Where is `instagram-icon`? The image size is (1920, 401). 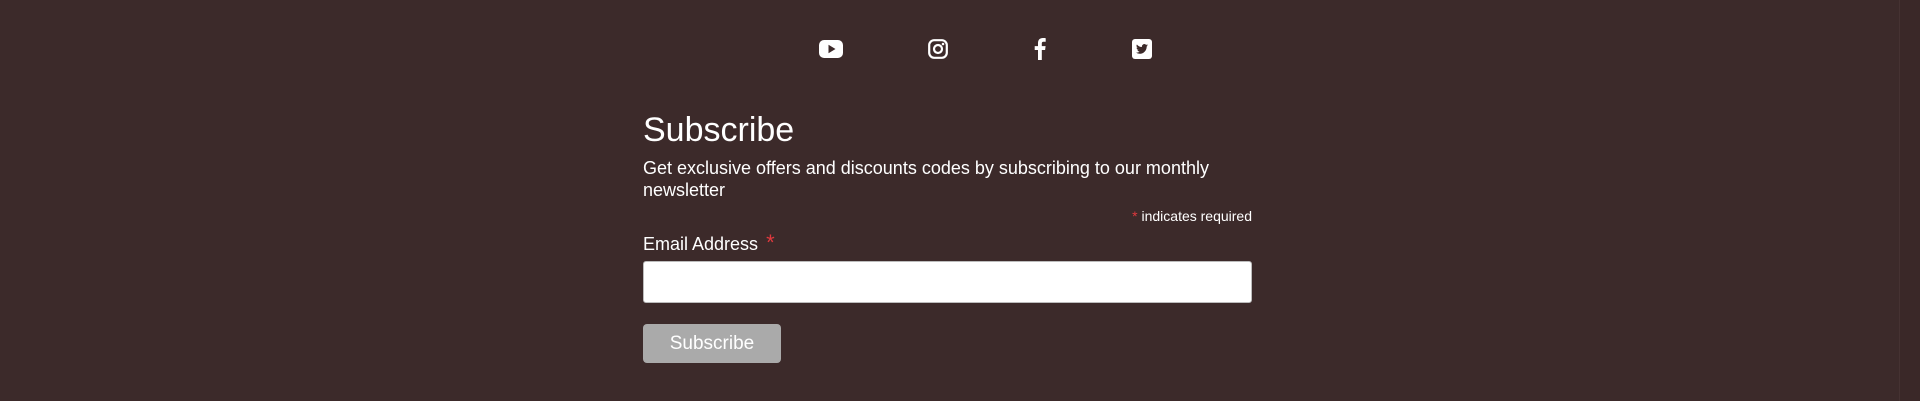
instagram-icon is located at coordinates (938, 49).